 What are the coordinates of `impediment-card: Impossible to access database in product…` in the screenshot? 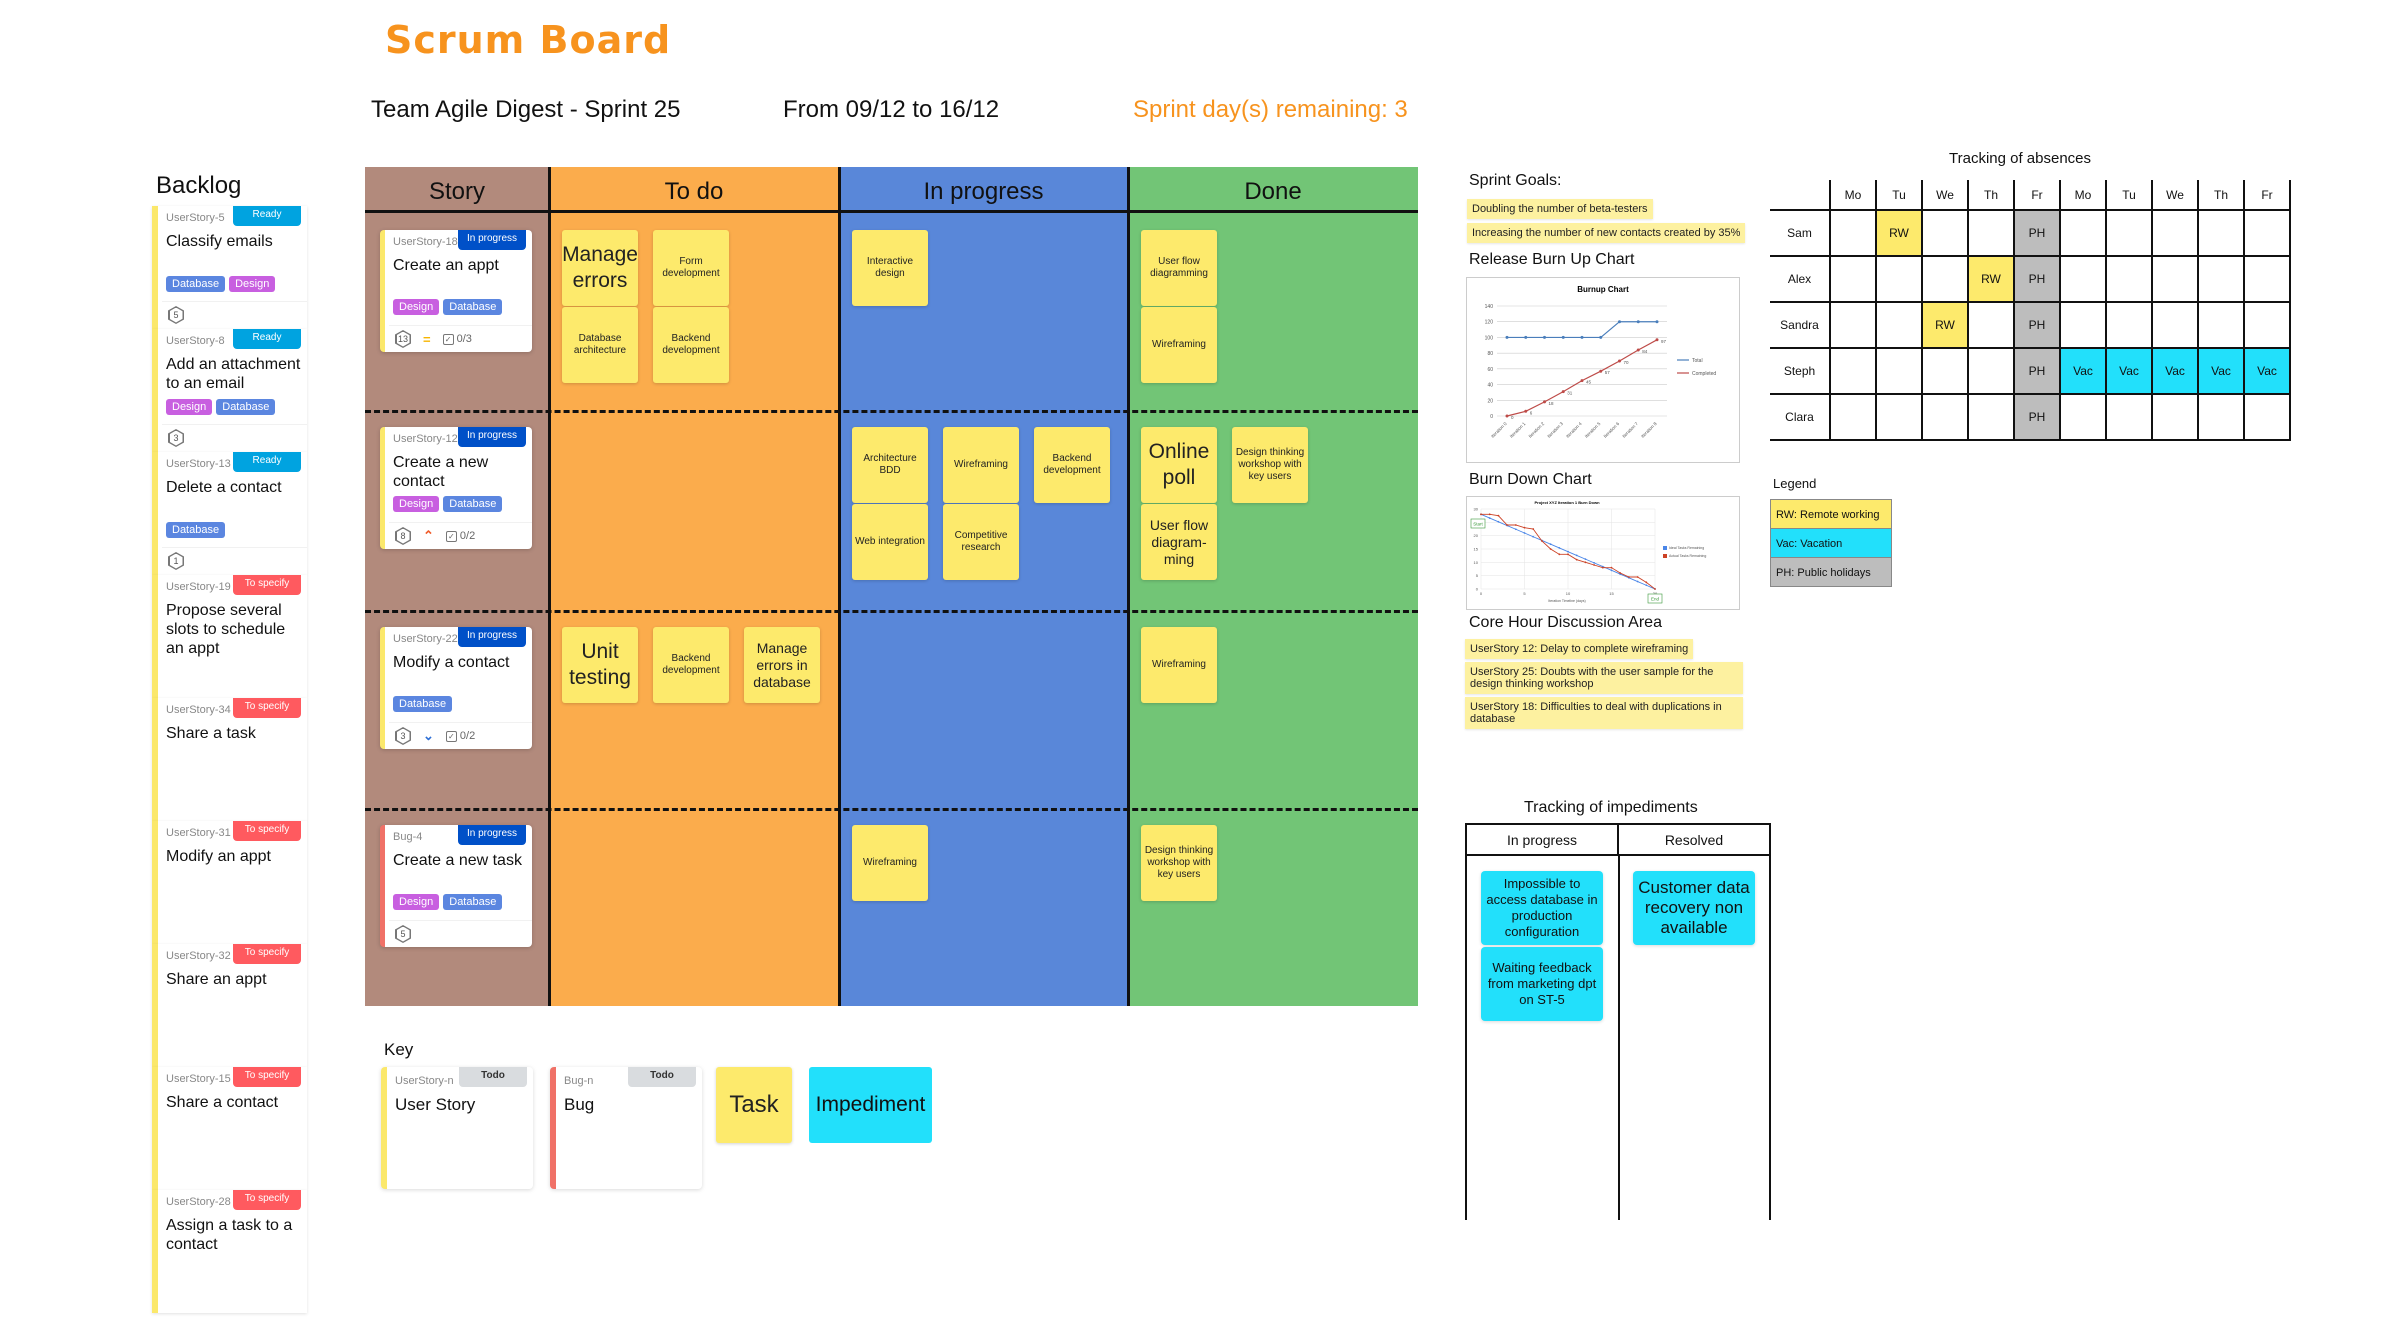 It's located at (1542, 908).